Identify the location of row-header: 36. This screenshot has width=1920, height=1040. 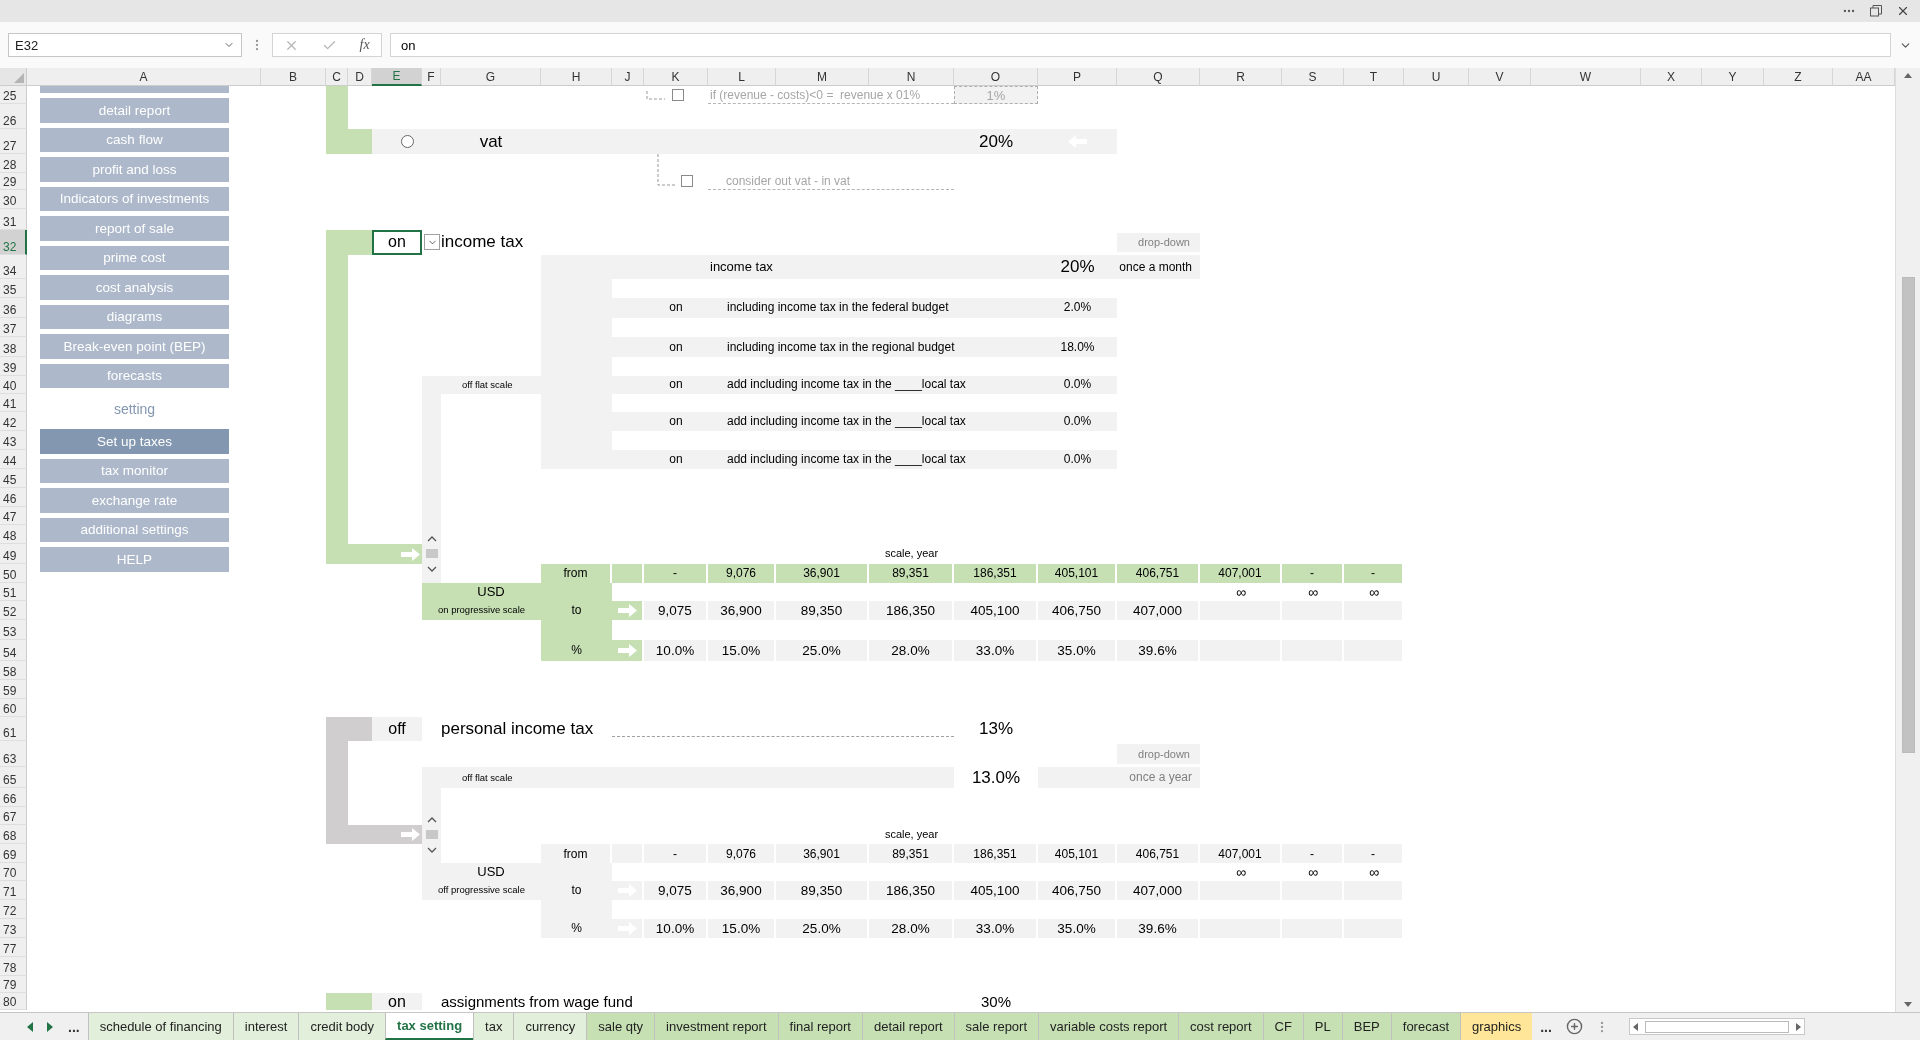
(13, 307).